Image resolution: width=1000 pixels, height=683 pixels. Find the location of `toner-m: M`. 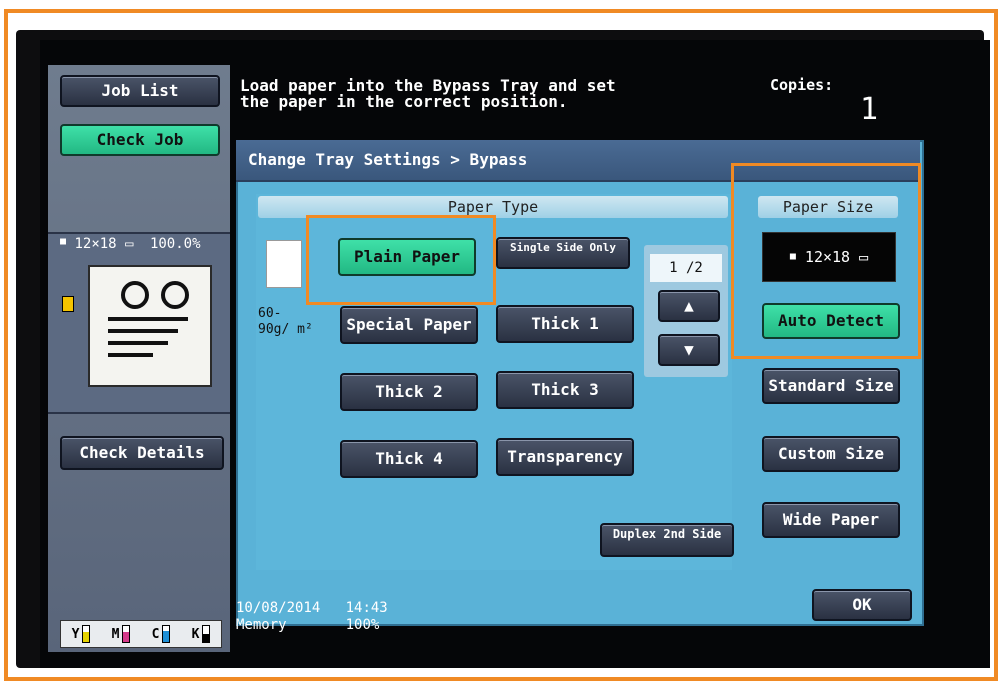

toner-m: M is located at coordinates (121, 634).